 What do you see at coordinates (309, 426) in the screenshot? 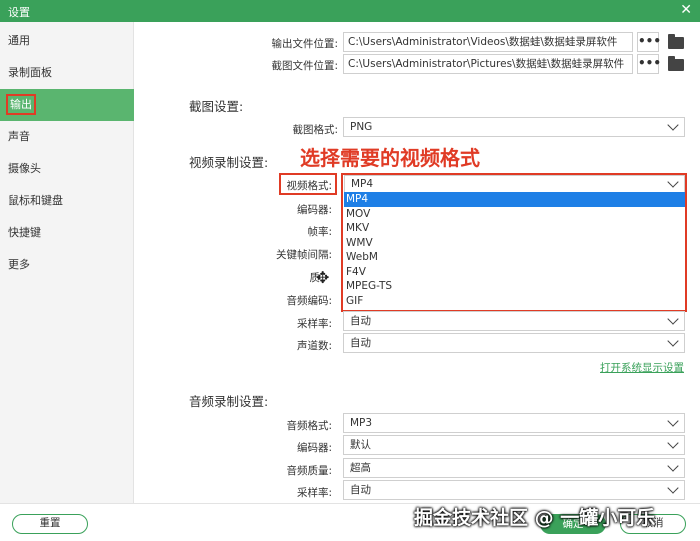
I see `audio-format-label: 音频格式:` at bounding box center [309, 426].